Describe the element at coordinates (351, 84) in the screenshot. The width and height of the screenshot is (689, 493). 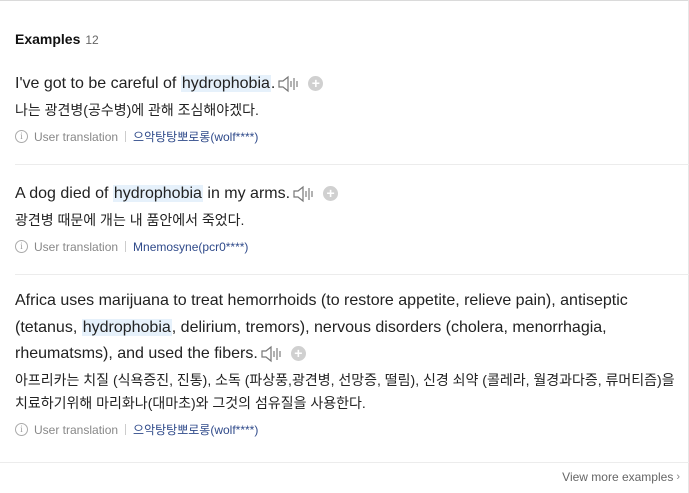
I see `example-sentence: I've got to be careful of hydrophobia. +` at that location.